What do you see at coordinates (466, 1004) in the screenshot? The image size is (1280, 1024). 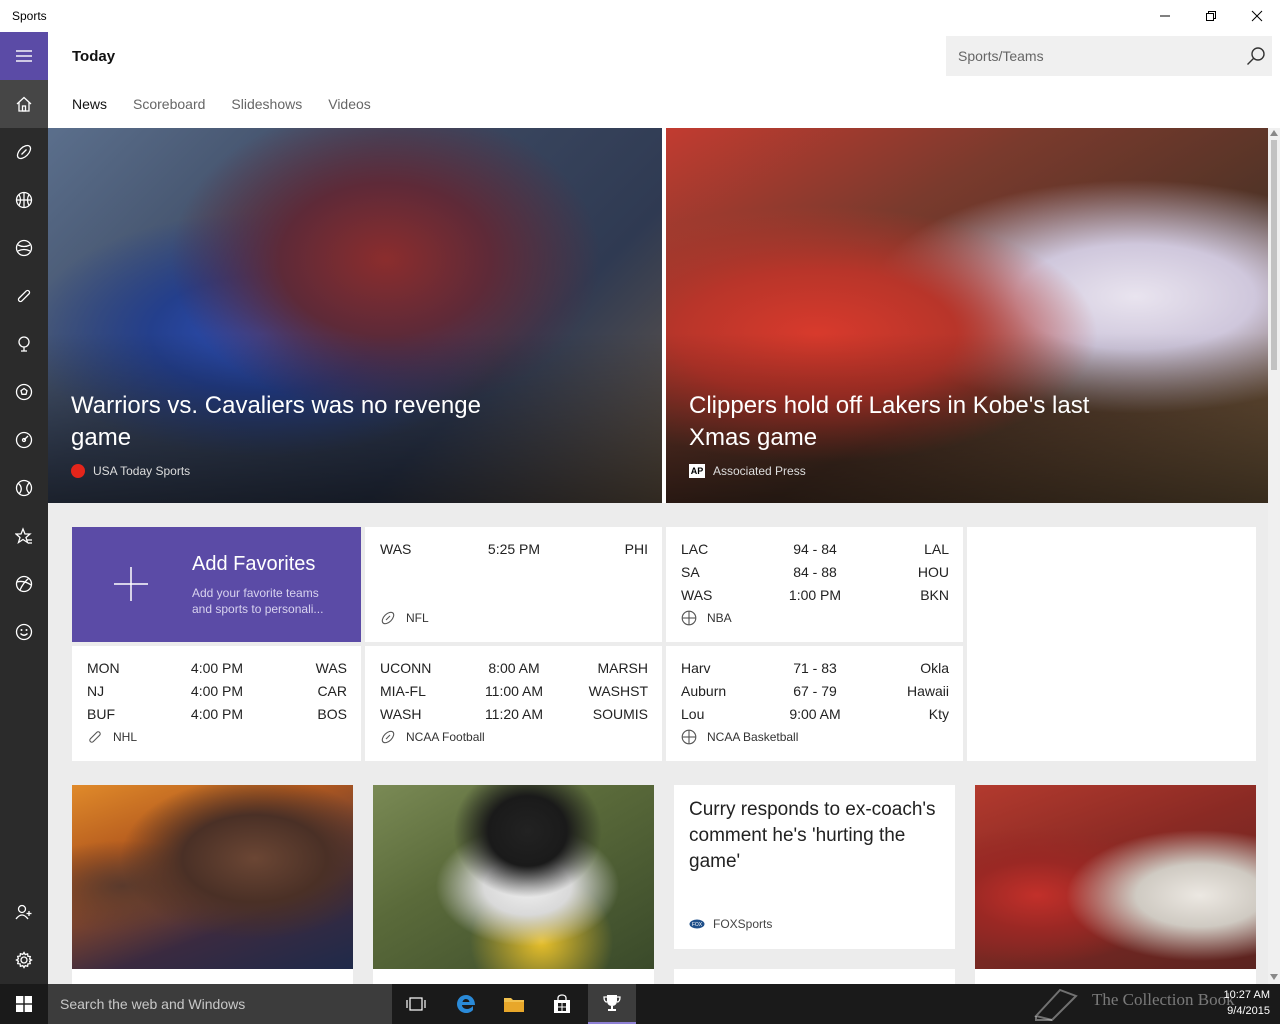 I see `edge-browser-button` at bounding box center [466, 1004].